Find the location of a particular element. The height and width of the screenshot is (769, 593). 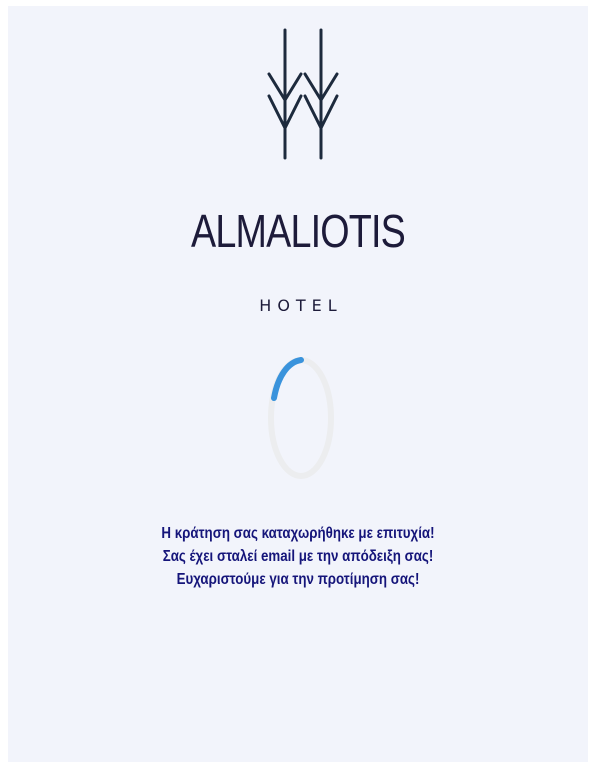

message-line-1: Η κράτηση σας καταχωρήθηκε με επιτυχία! is located at coordinates (298, 533).